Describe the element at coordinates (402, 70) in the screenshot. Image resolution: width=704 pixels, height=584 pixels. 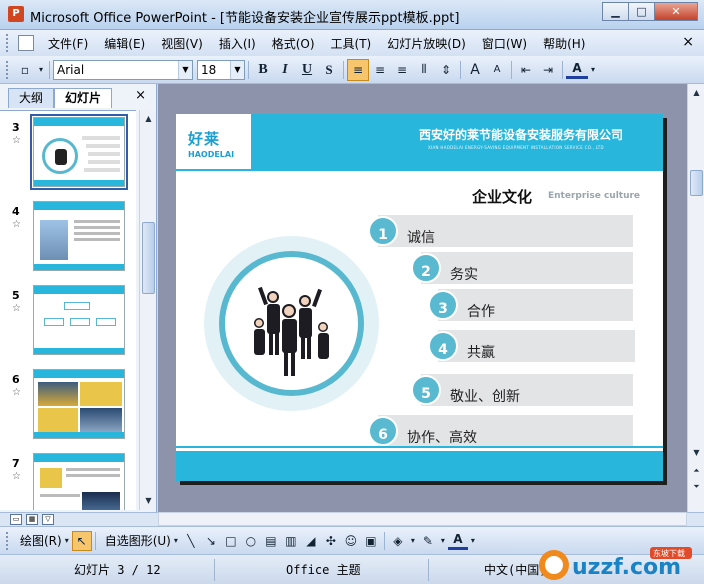
I see `align-right-button: ≡` at that location.